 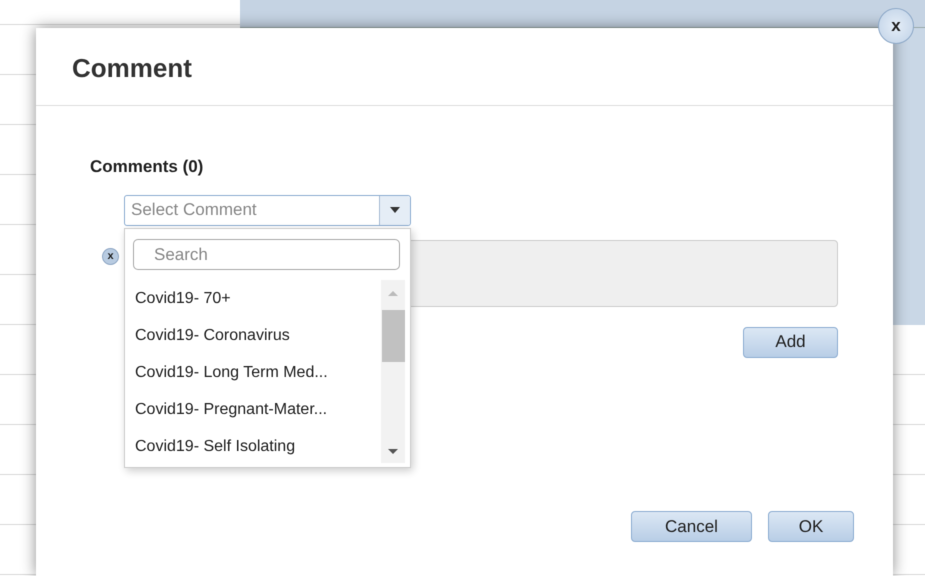 What do you see at coordinates (790, 342) in the screenshot?
I see `add-button: Add` at bounding box center [790, 342].